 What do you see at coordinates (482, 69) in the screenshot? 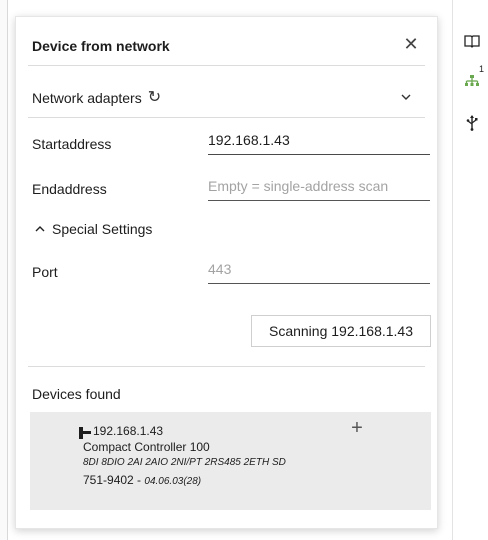
I see `network-badge: 1` at bounding box center [482, 69].